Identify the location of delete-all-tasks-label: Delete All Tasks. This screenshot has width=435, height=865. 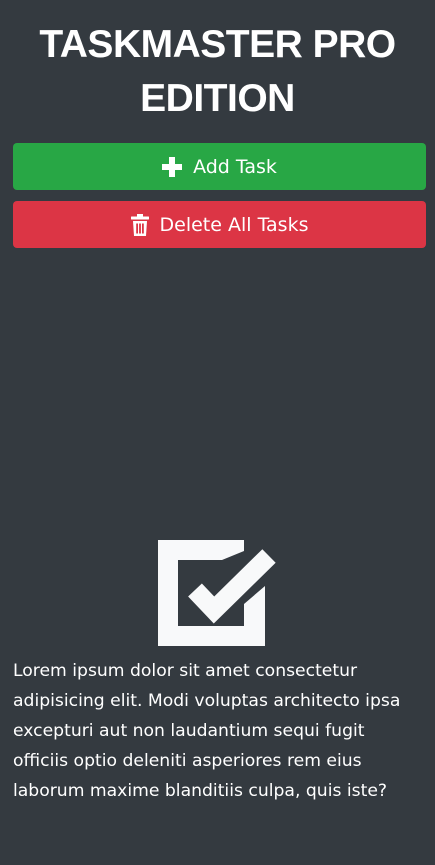
(234, 224).